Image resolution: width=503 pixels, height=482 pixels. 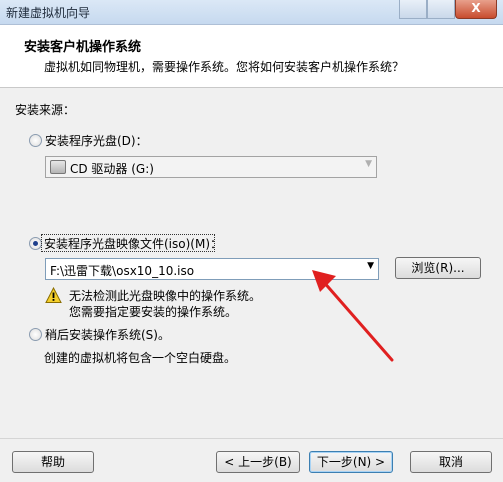 I want to click on disc-drive-value: CD 驱动器 (G:), so click(x=112, y=169).